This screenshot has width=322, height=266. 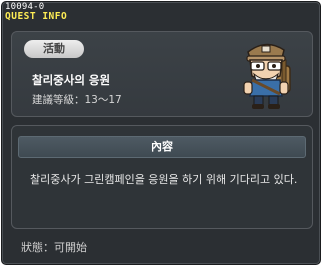 I want to click on quest-status: 狀態：可開始, so click(x=54, y=247).